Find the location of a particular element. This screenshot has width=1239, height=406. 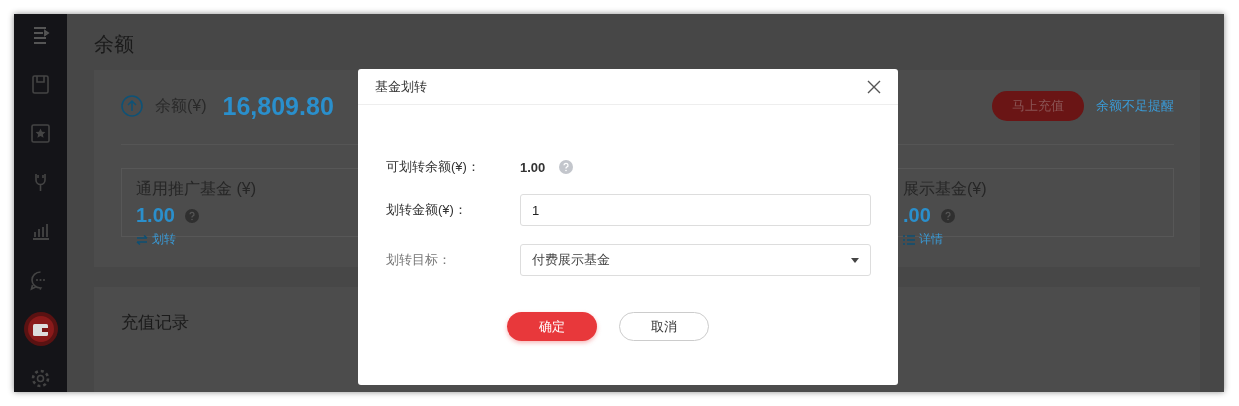

field-label: 划转目标： is located at coordinates (419, 260).